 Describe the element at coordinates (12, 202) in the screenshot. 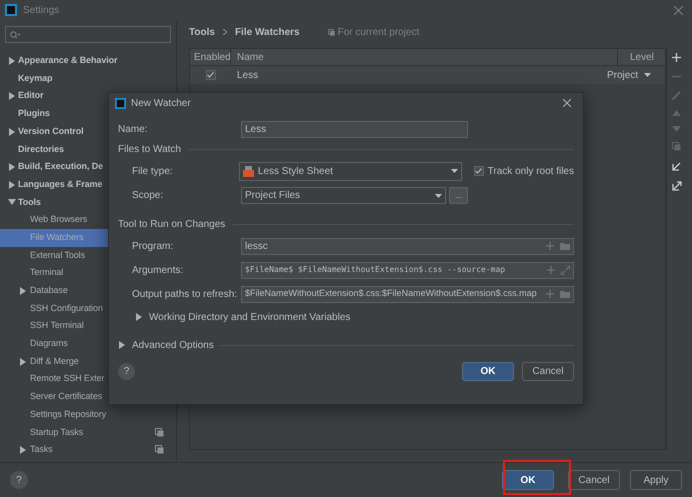

I see `expanded-arrow-icon` at that location.